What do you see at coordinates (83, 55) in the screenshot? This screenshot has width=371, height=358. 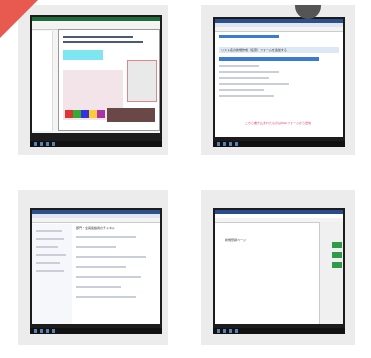 I see `cyan-panel` at bounding box center [83, 55].